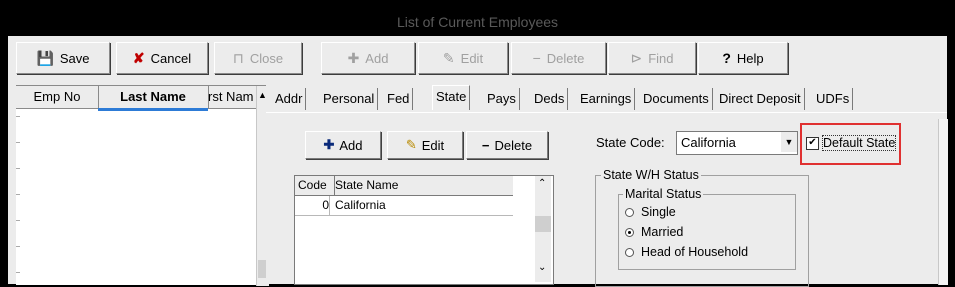 The image size is (955, 287). What do you see at coordinates (708, 142) in the screenshot?
I see `state-code-value: California` at bounding box center [708, 142].